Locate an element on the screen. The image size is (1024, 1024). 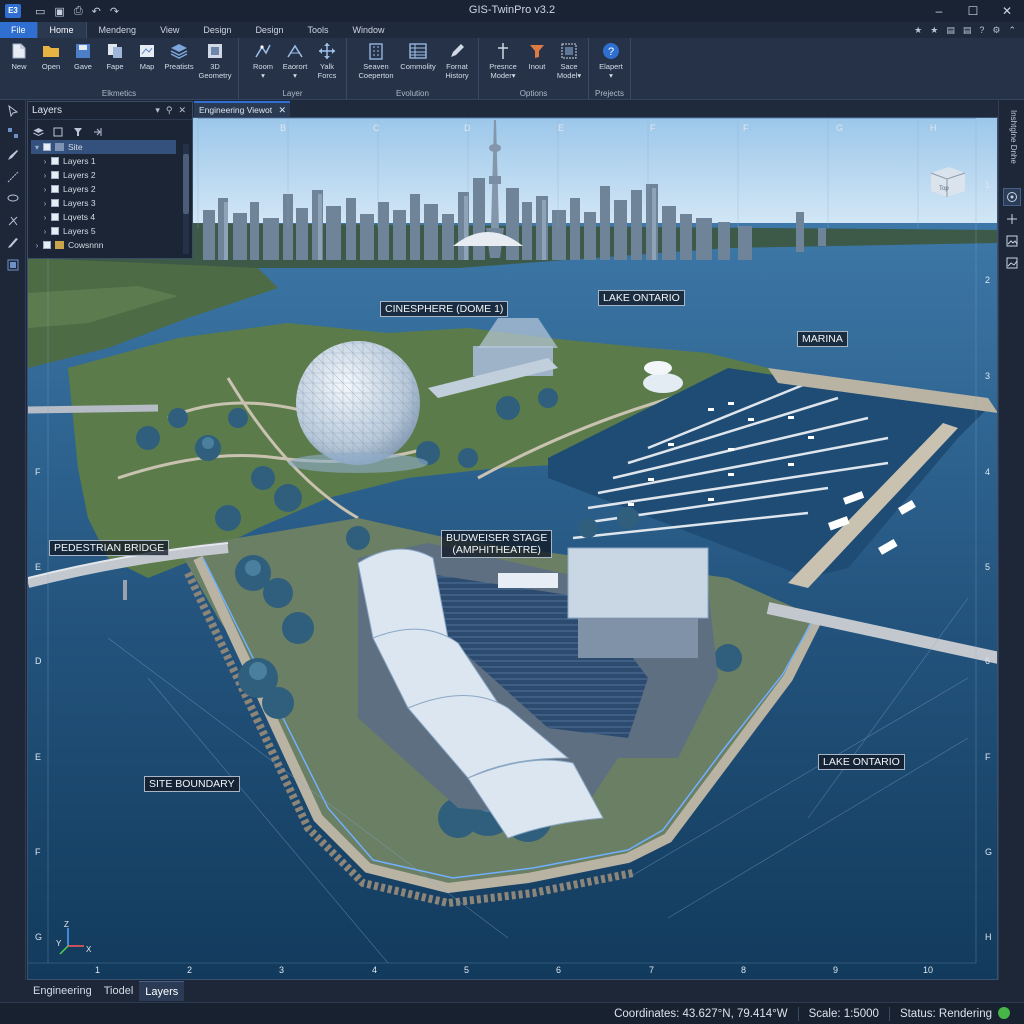
tree-item-group: › Cowsnnn is located at coordinates (103, 245).